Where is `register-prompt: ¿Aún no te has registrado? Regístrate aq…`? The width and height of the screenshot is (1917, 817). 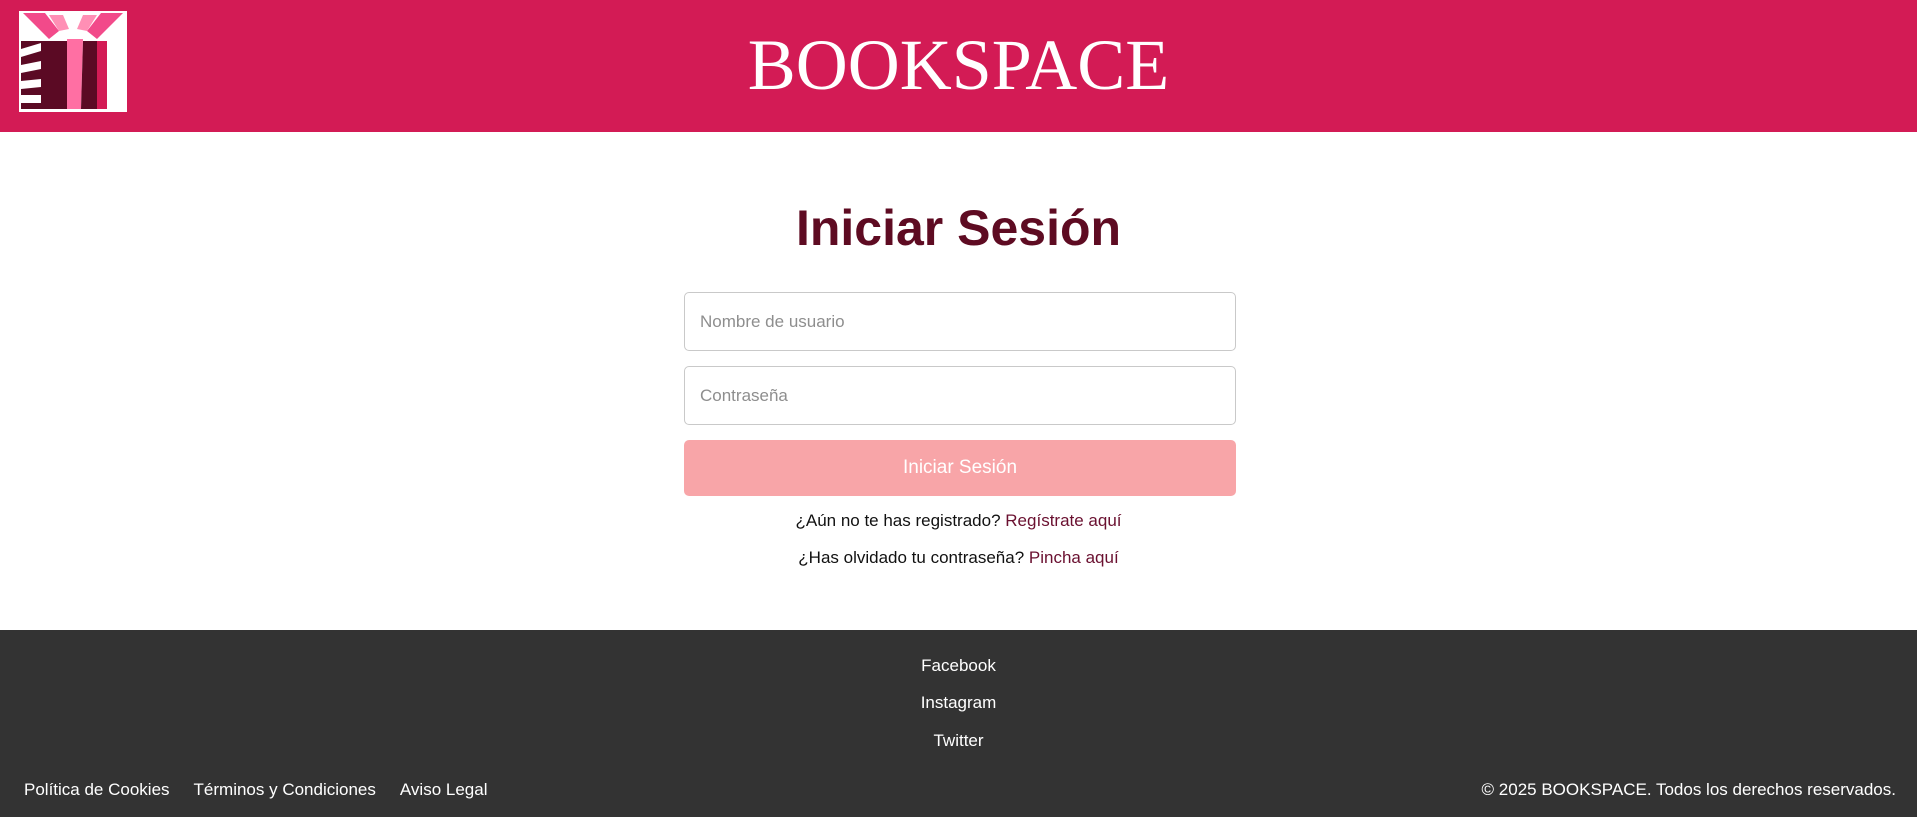
register-prompt: ¿Aún no te has registrado? Regístrate aq… is located at coordinates (958, 521).